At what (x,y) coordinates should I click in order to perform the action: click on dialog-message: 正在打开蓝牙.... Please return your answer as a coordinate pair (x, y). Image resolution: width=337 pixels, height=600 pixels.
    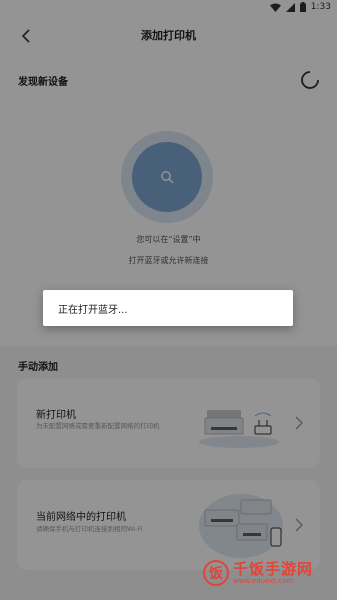
    Looking at the image, I should click on (93, 310).